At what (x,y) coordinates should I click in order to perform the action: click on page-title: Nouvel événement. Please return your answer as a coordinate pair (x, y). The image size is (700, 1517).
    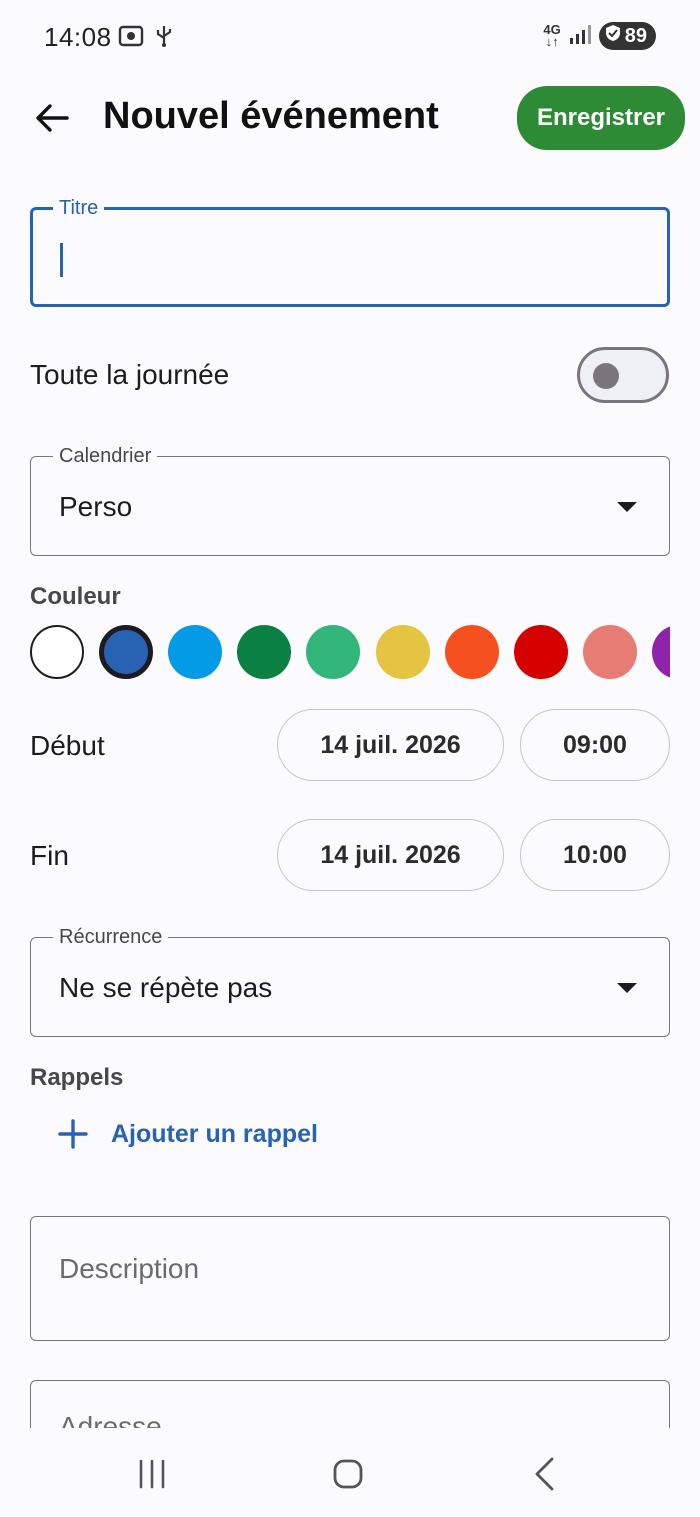
    Looking at the image, I should click on (271, 116).